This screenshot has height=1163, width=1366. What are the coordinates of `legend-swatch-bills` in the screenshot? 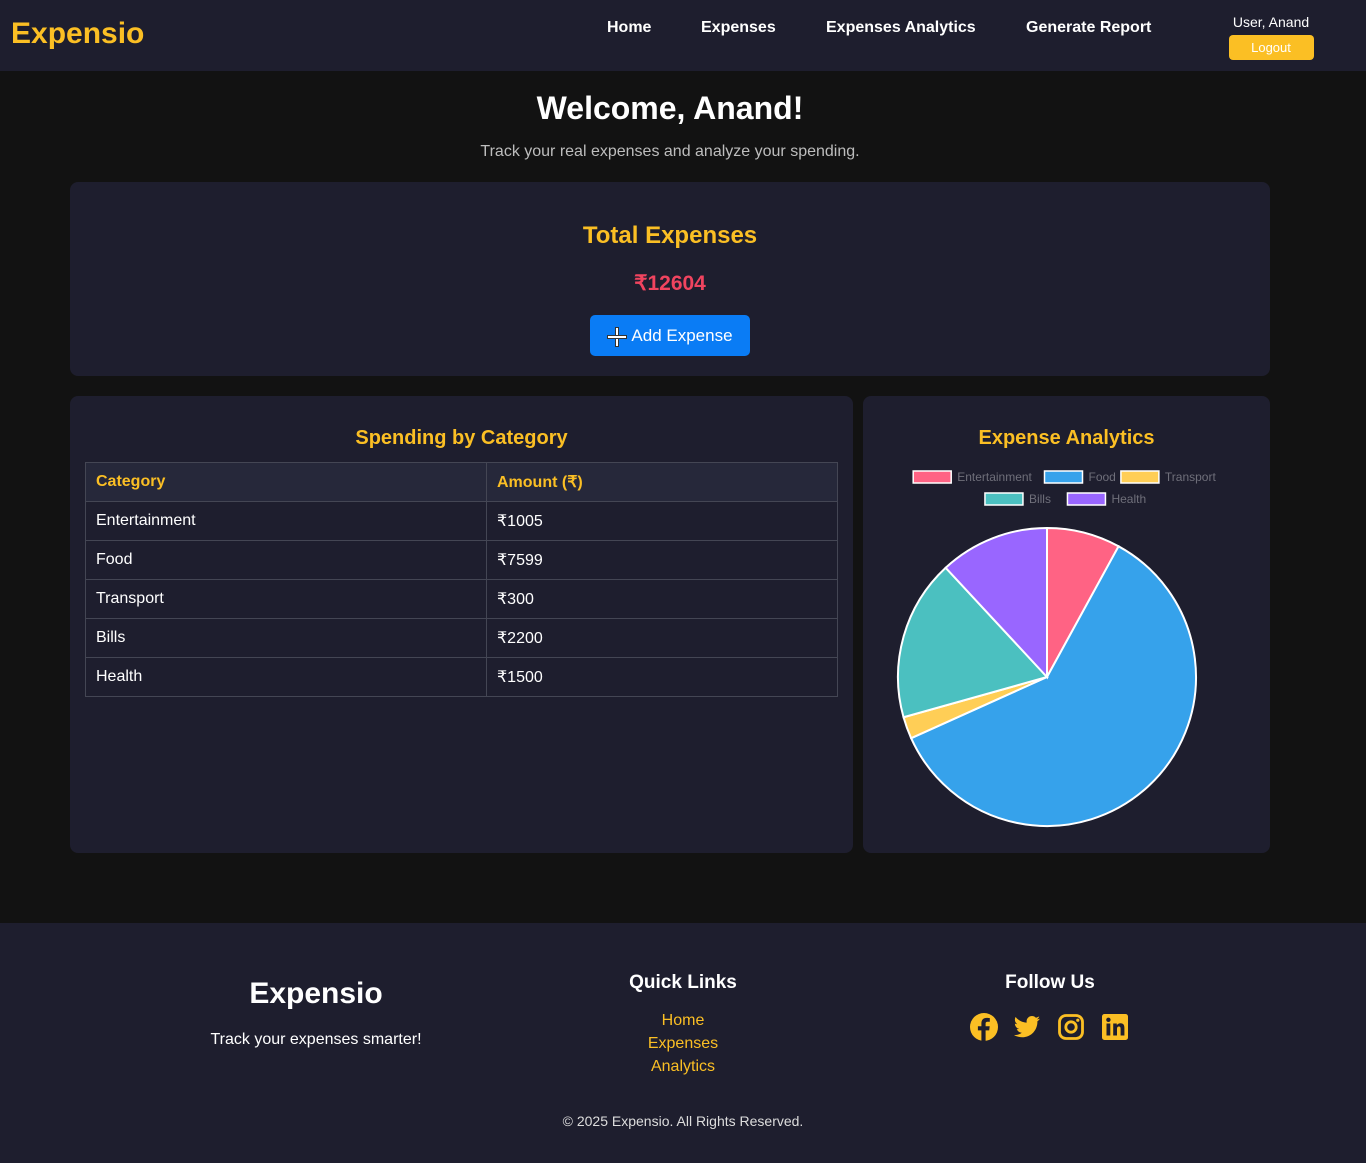 It's located at (1004, 499).